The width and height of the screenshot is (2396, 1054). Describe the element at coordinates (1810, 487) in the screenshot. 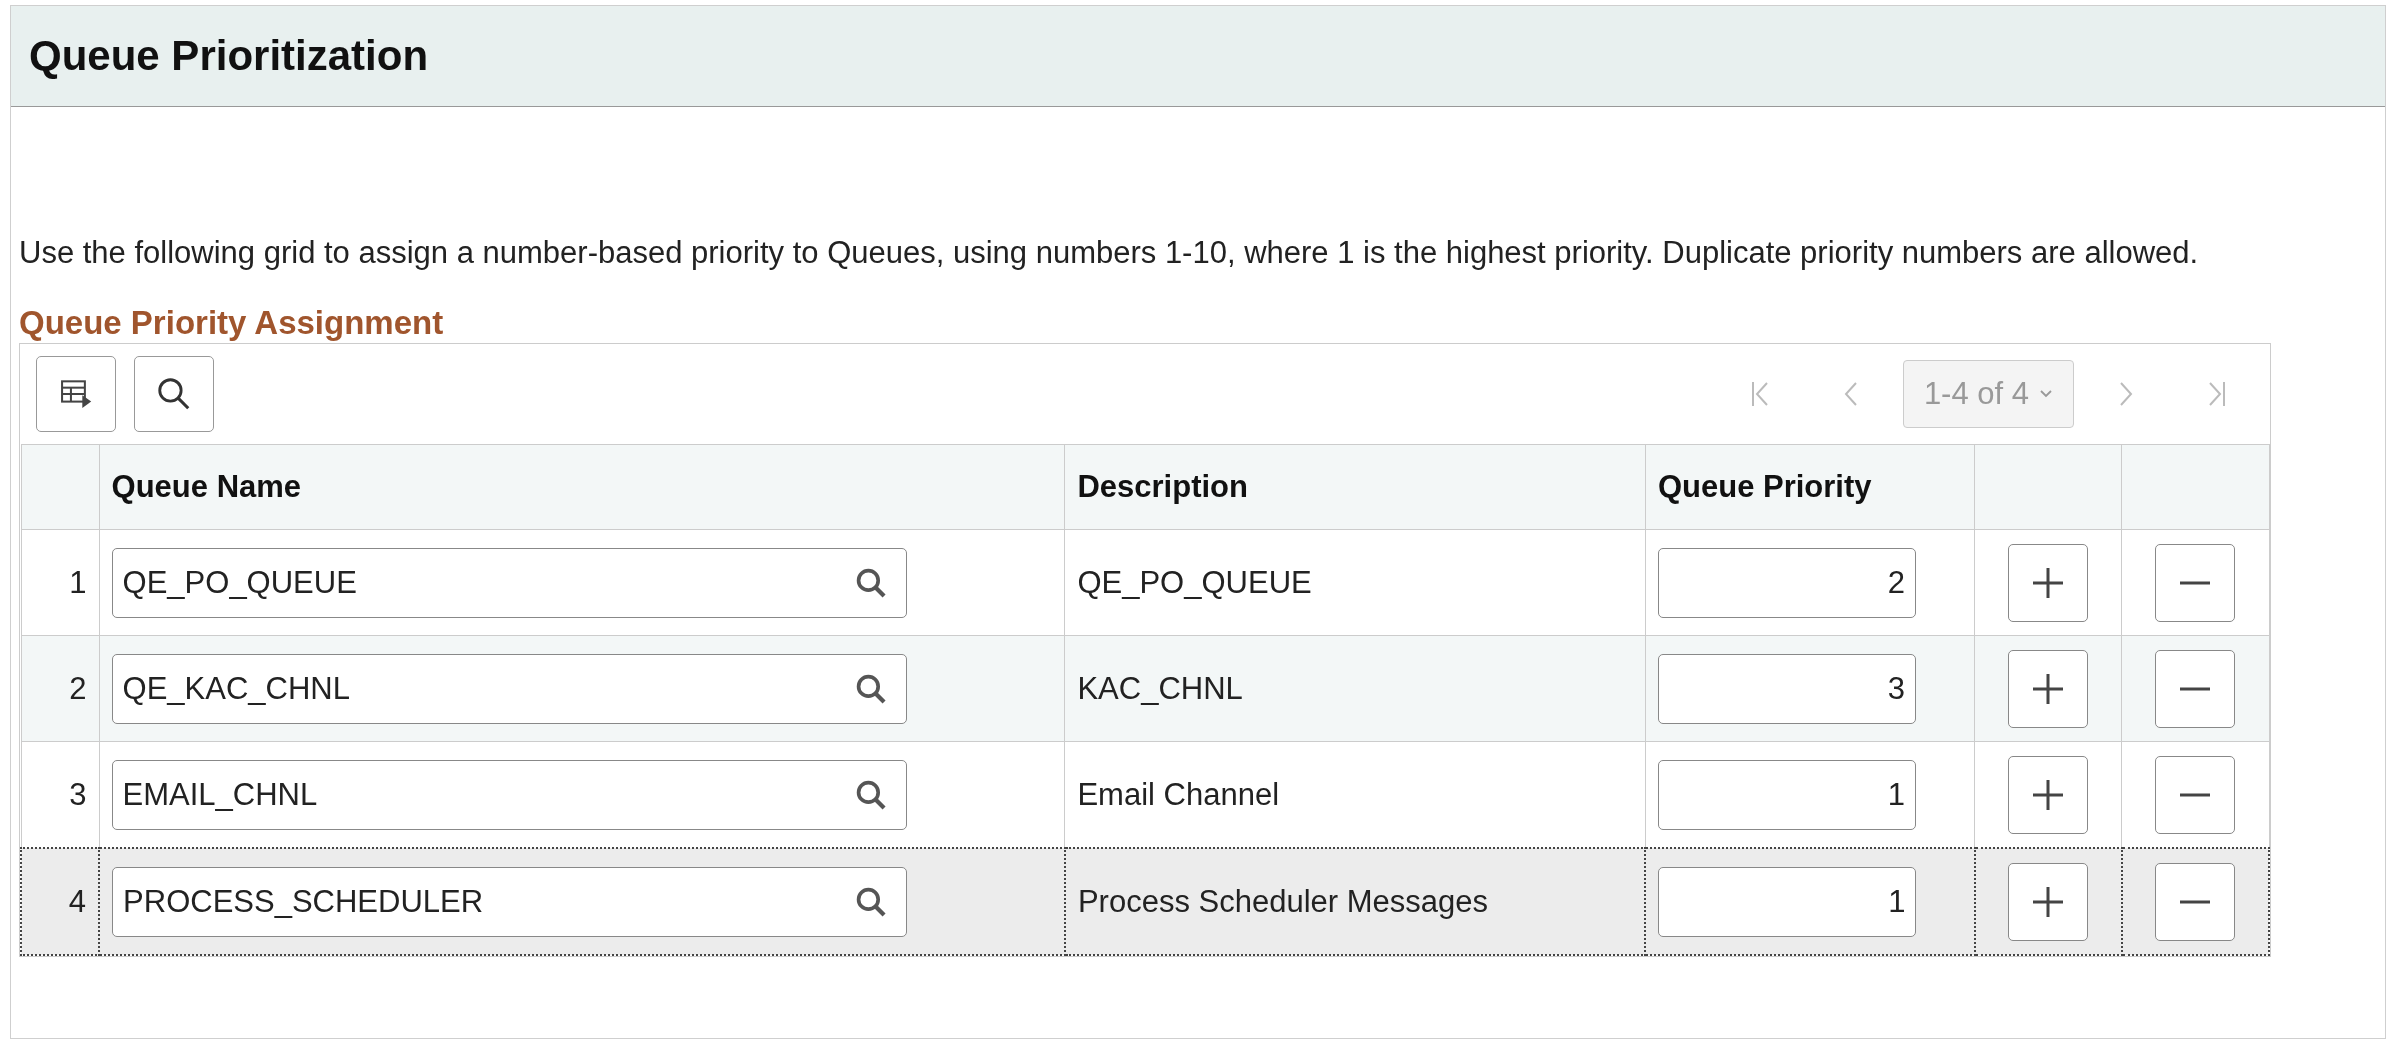

I see `column-header: Queue Priority` at that location.